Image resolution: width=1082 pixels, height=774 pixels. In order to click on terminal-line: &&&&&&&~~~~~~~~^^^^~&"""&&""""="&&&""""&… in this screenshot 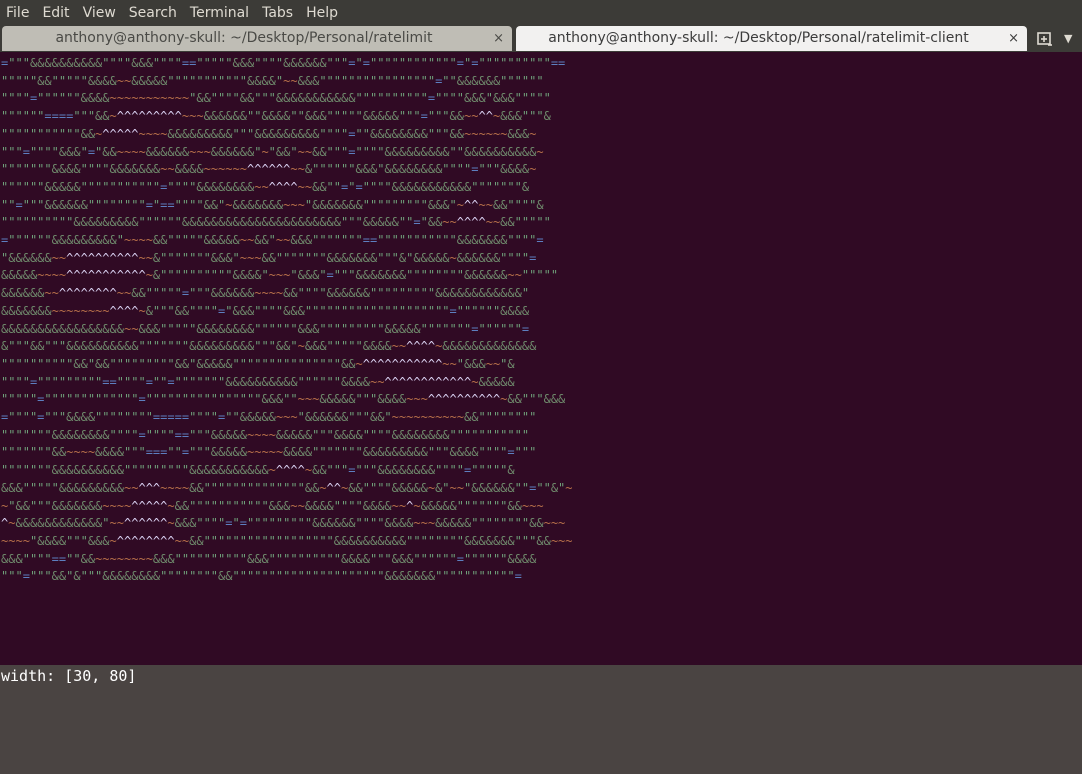, I will do `click(265, 310)`.